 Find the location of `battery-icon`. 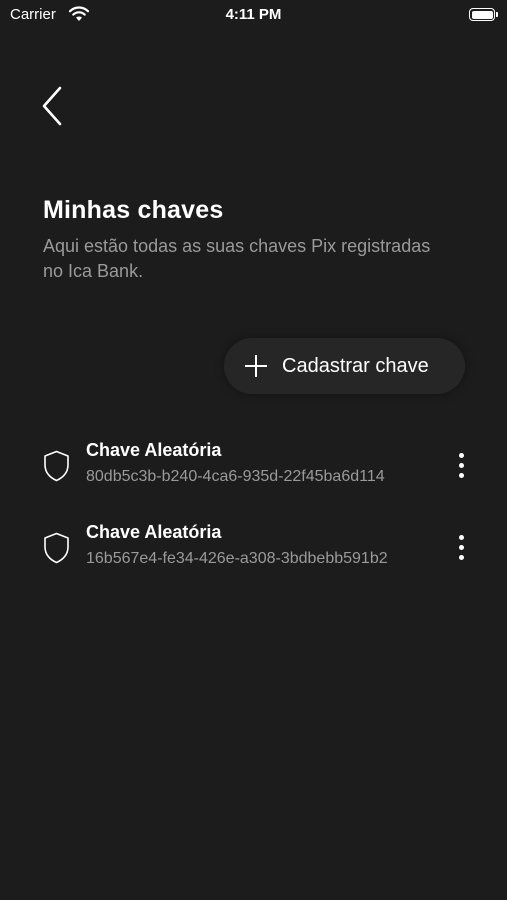

battery-icon is located at coordinates (483, 14).